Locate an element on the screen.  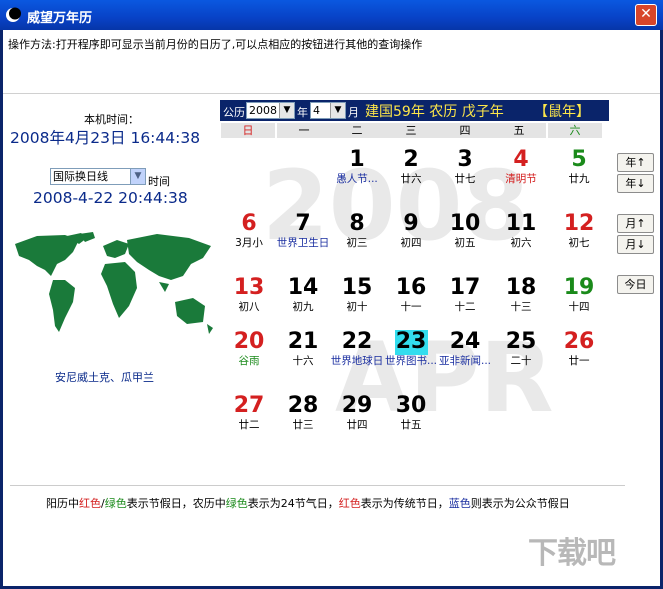
day-cell: 7 世界卫生日 is located at coordinates (303, 240).